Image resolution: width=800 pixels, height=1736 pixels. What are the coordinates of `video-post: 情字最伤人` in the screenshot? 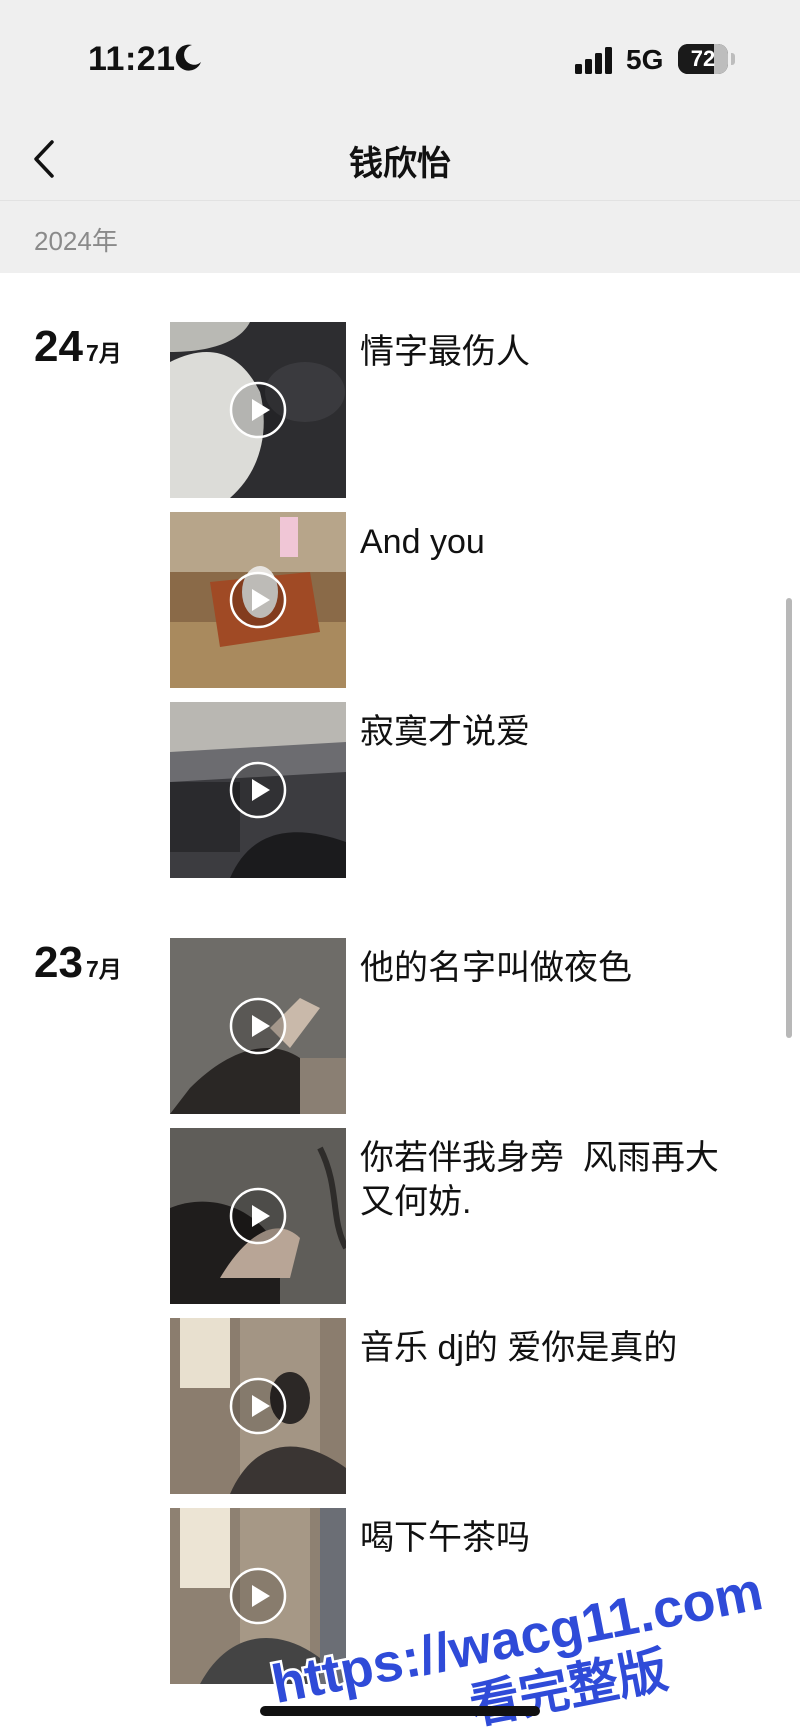 It's located at (470, 410).